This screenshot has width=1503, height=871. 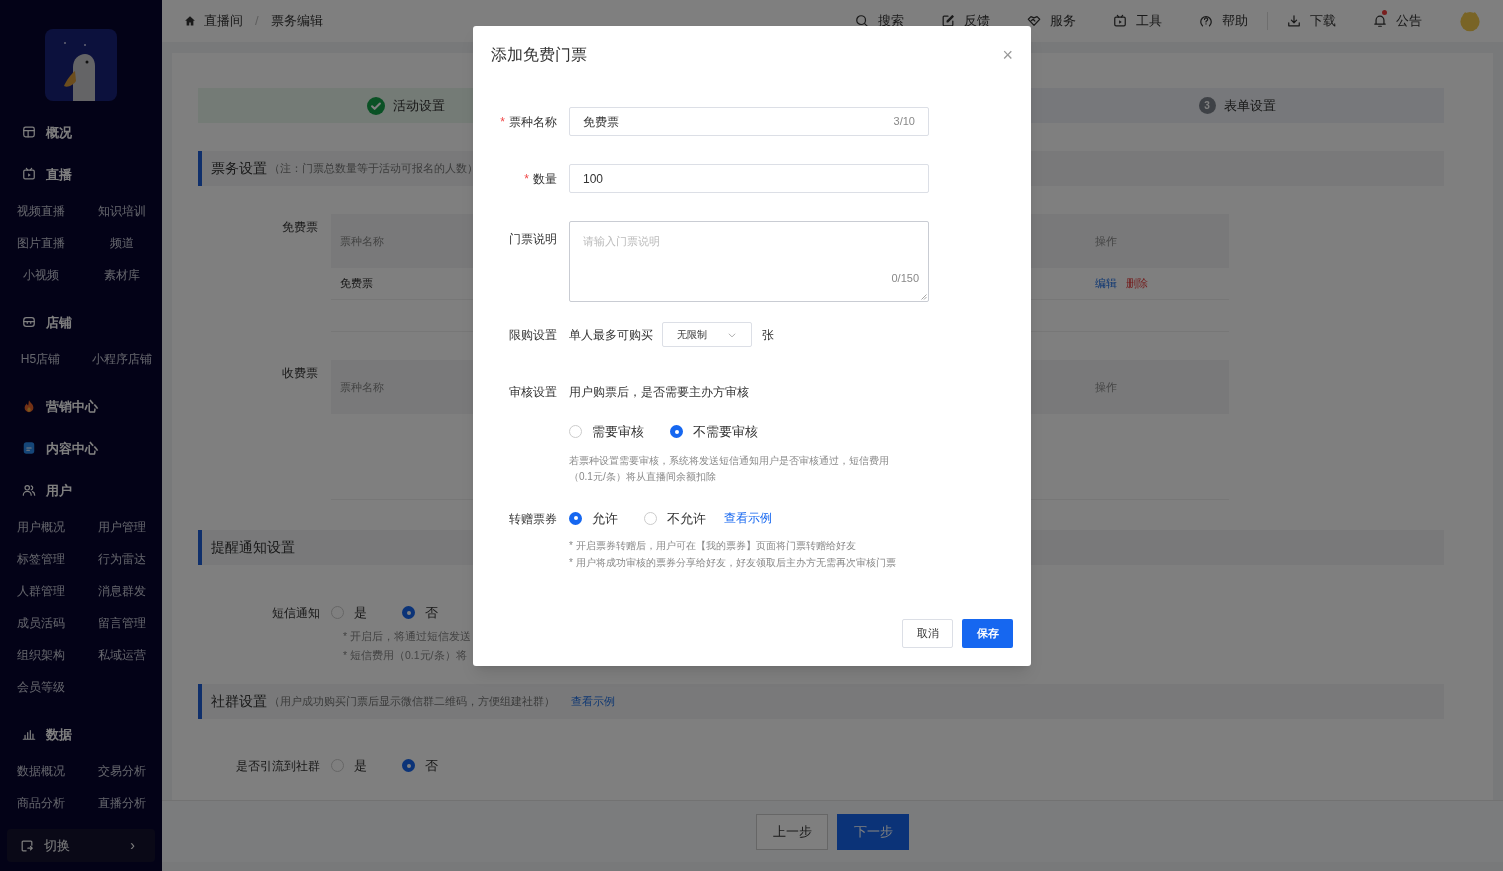 What do you see at coordinates (533, 335) in the screenshot?
I see `field-label: 限购设置` at bounding box center [533, 335].